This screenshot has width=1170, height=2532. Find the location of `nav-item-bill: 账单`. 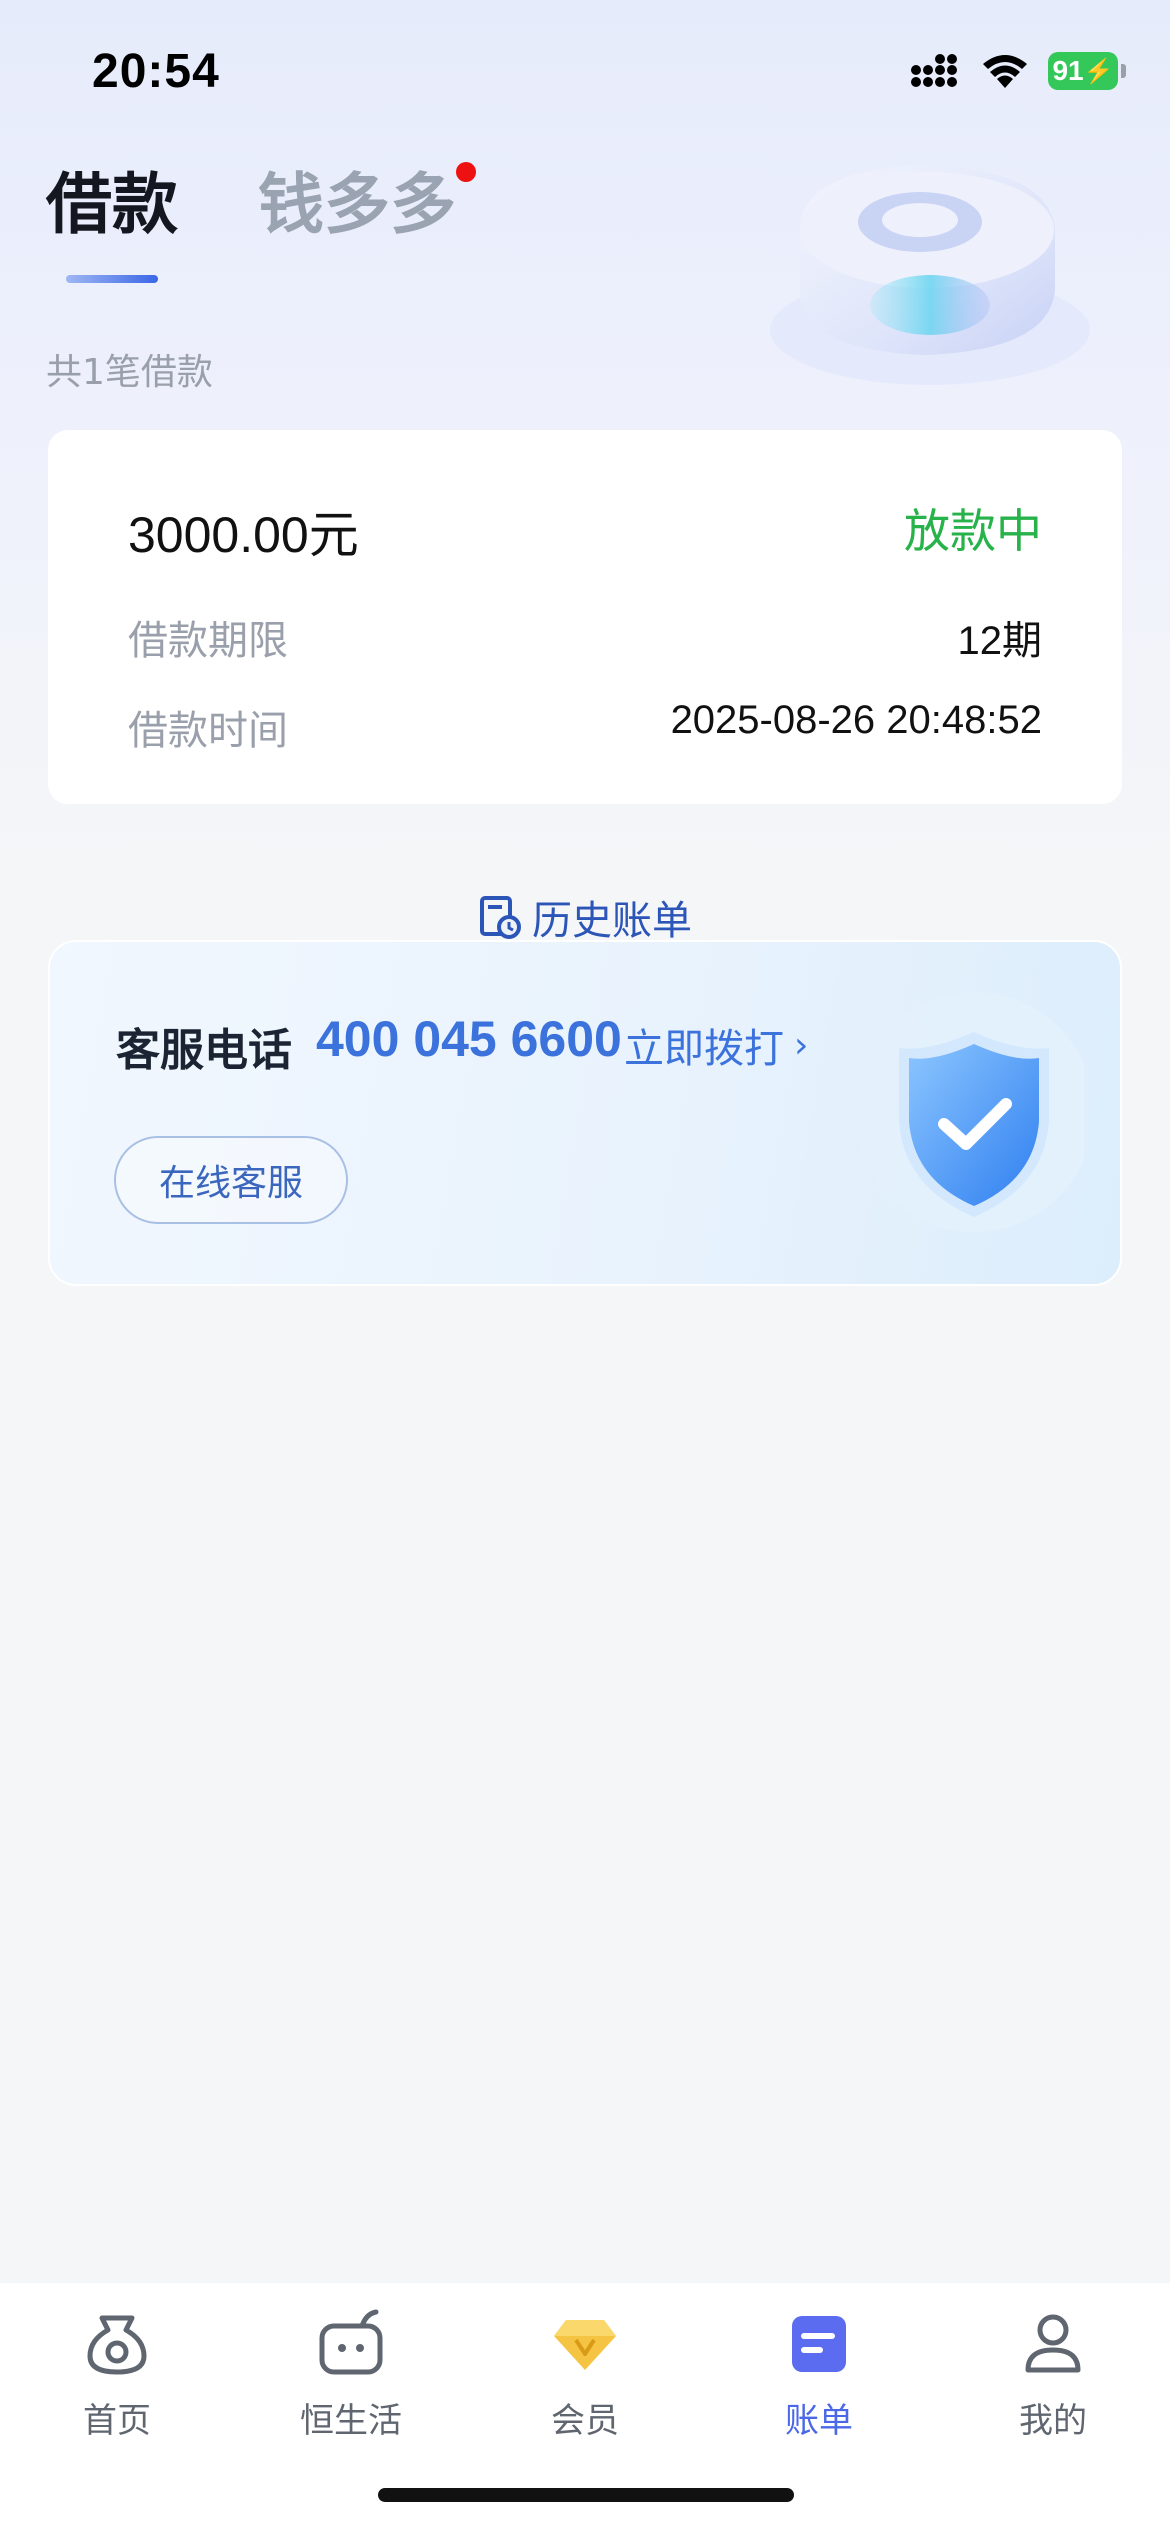

nav-item-bill: 账单 is located at coordinates (819, 2373).